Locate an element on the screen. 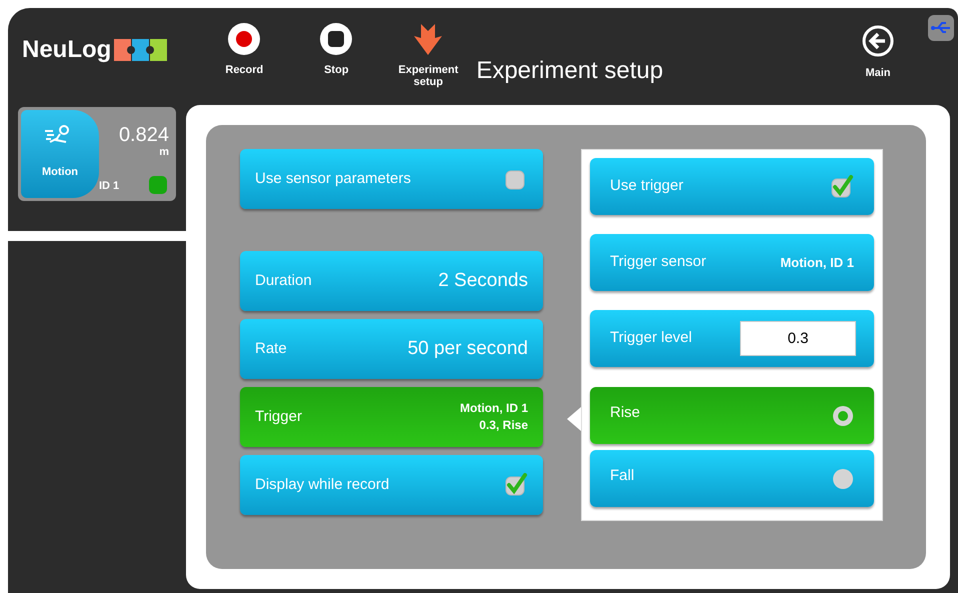  logo-icon is located at coordinates (141, 50).